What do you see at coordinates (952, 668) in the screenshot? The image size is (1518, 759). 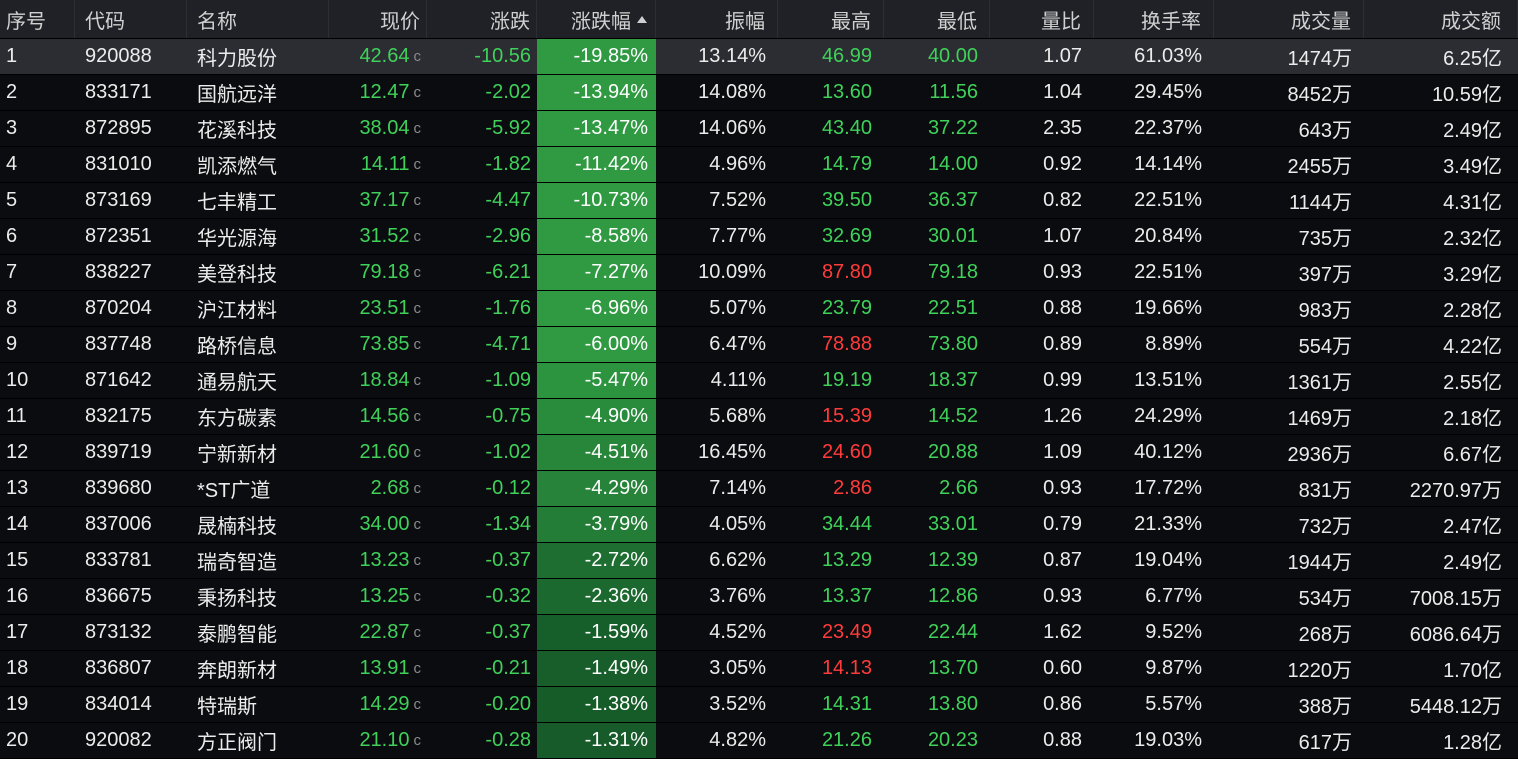 I see `day-low: 13.70` at bounding box center [952, 668].